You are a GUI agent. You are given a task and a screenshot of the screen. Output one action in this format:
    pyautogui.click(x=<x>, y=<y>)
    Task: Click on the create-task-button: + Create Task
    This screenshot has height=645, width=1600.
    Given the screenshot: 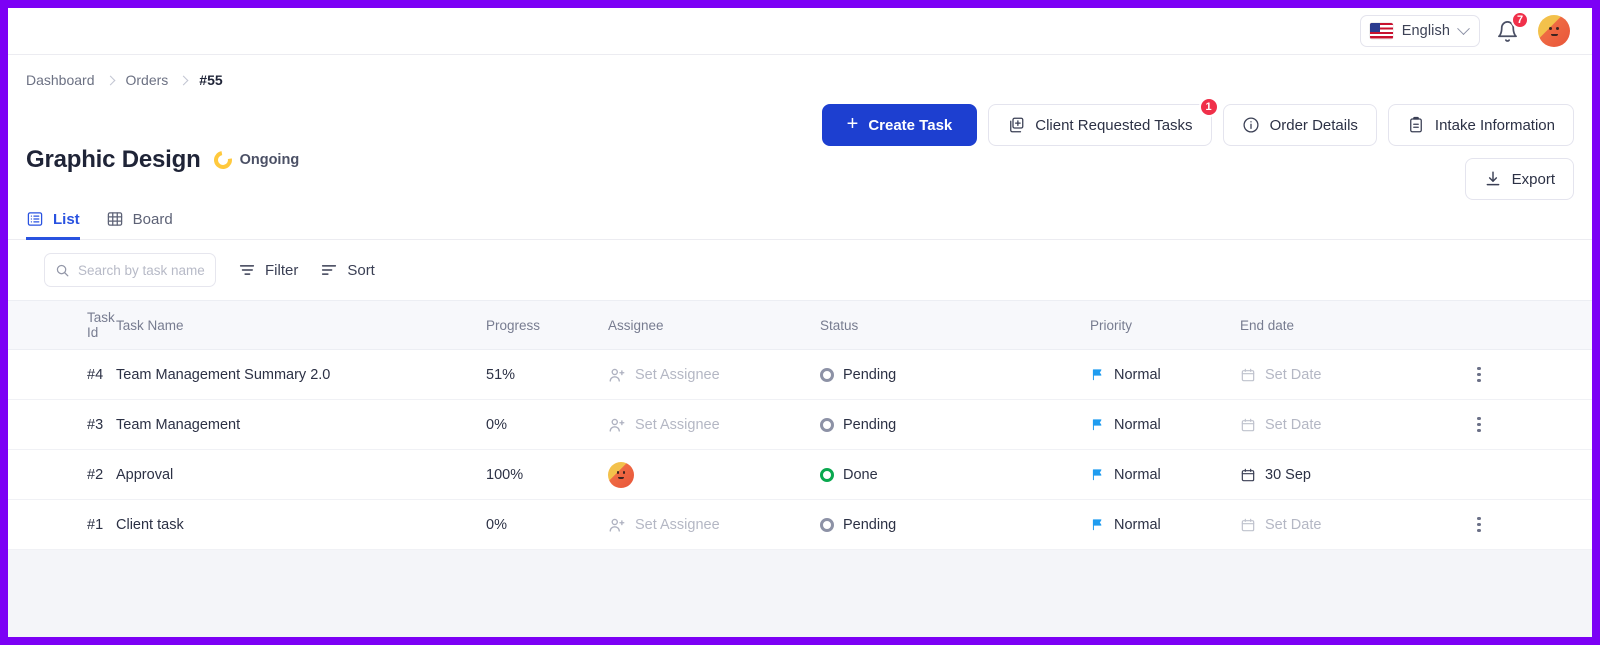 What is the action you would take?
    pyautogui.click(x=899, y=125)
    